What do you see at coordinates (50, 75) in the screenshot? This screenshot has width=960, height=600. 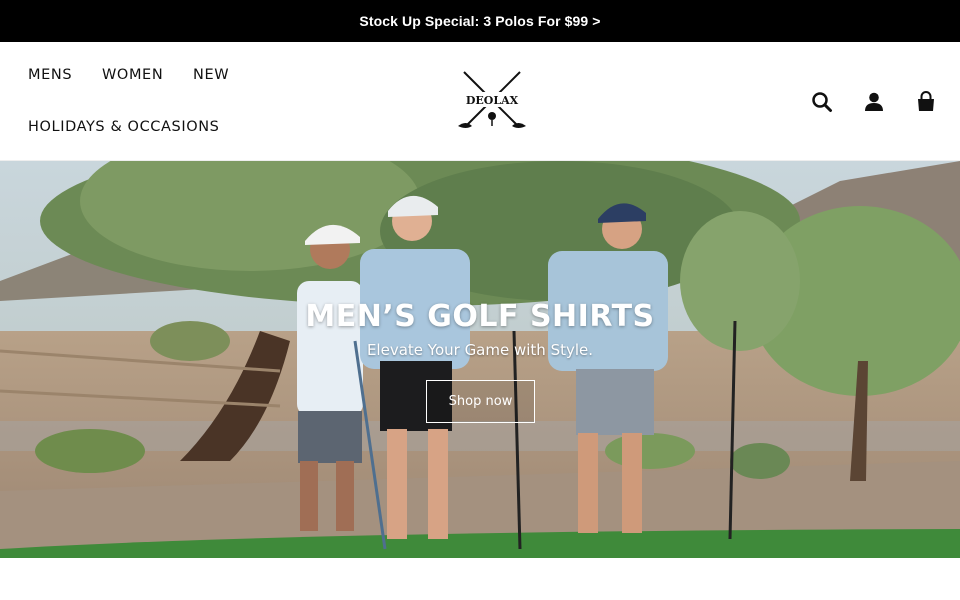 I see `nav-mens: MENS` at bounding box center [50, 75].